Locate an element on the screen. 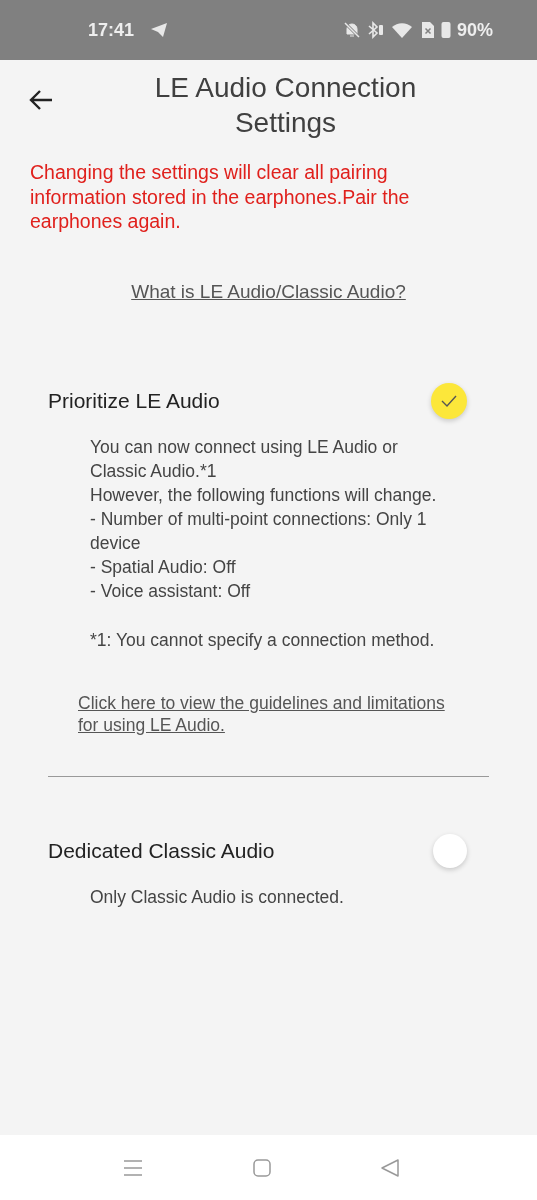 The image size is (537, 1200). option-label: Dedicated Classic Audio is located at coordinates (161, 850).